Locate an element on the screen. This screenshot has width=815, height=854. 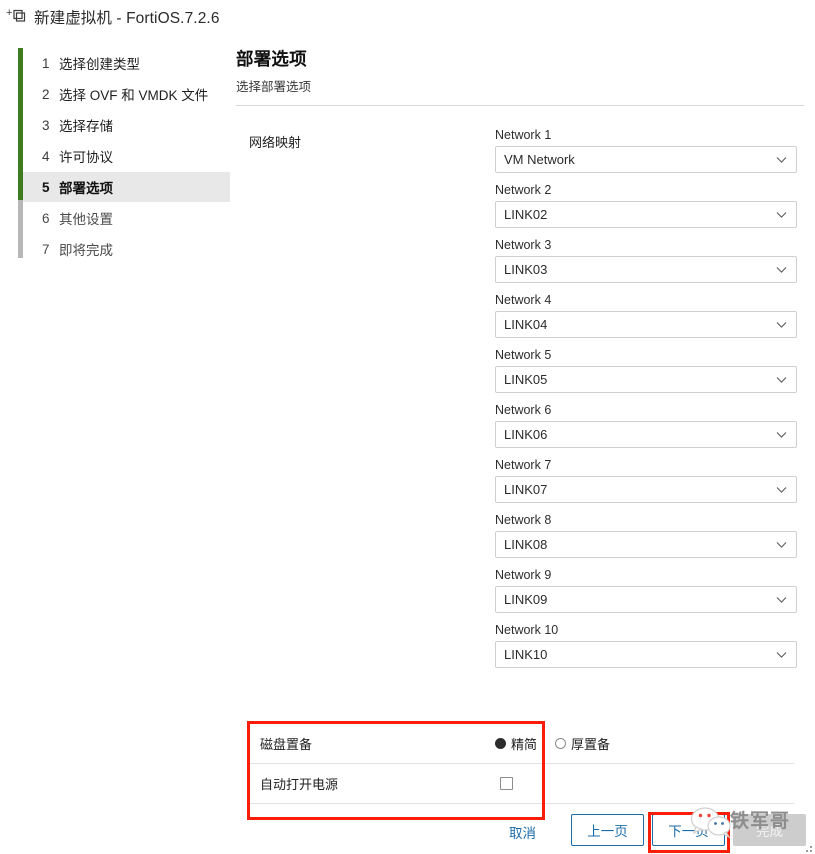
network-mapping-item: Network 6 LINK06 is located at coordinates (646, 425).